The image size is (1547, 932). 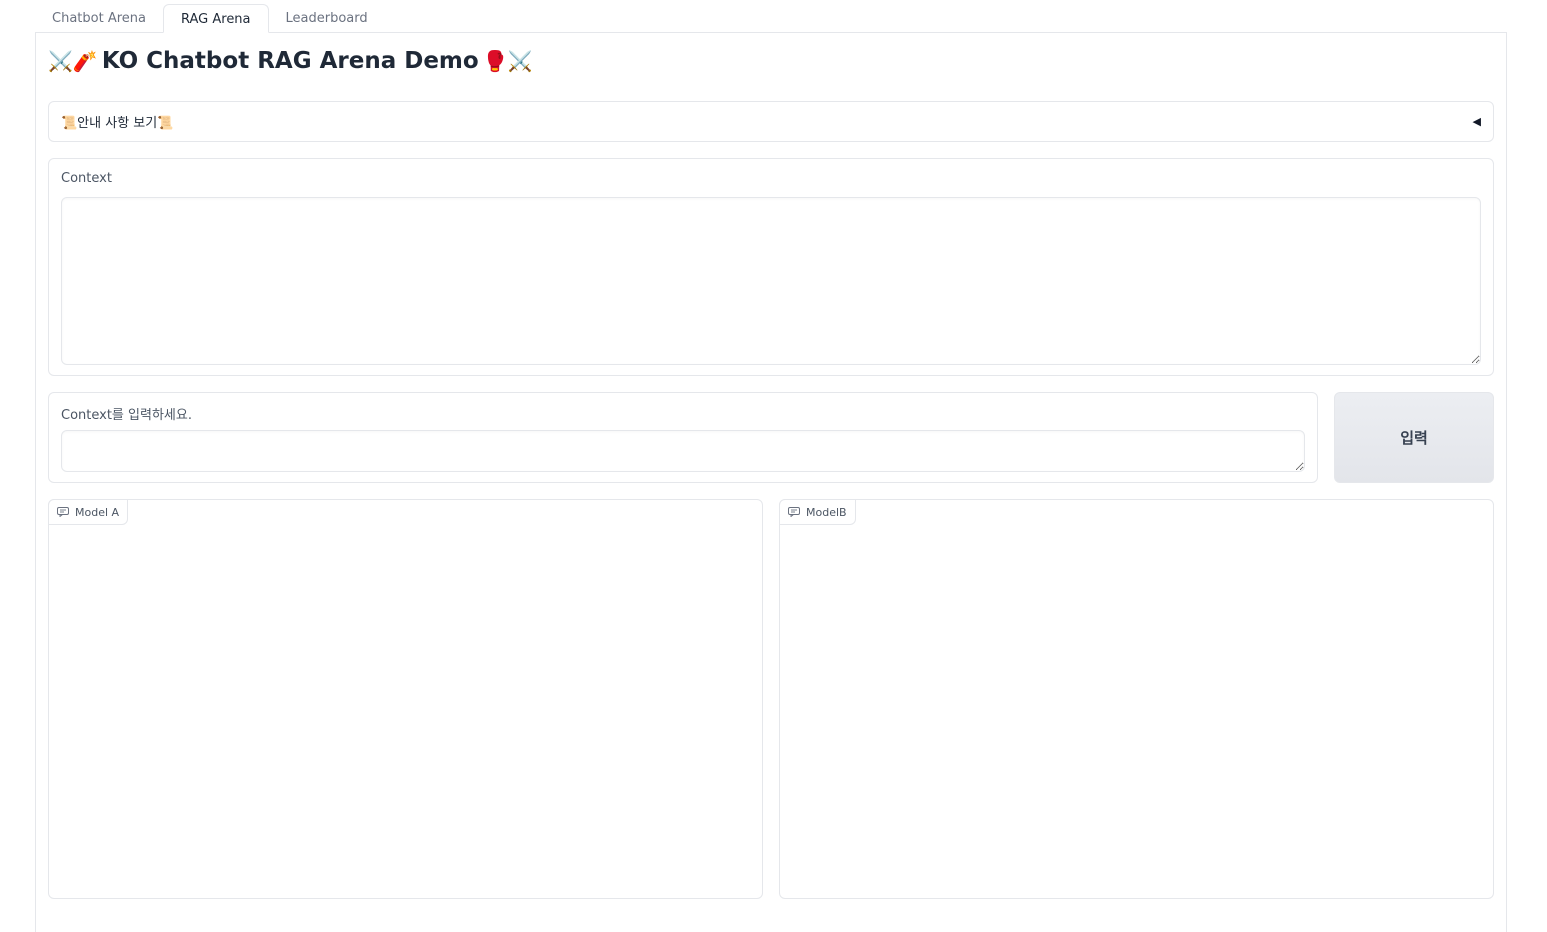 What do you see at coordinates (73, 61) in the screenshot?
I see `swords-dynamite-icon: ⚔️🧨` at bounding box center [73, 61].